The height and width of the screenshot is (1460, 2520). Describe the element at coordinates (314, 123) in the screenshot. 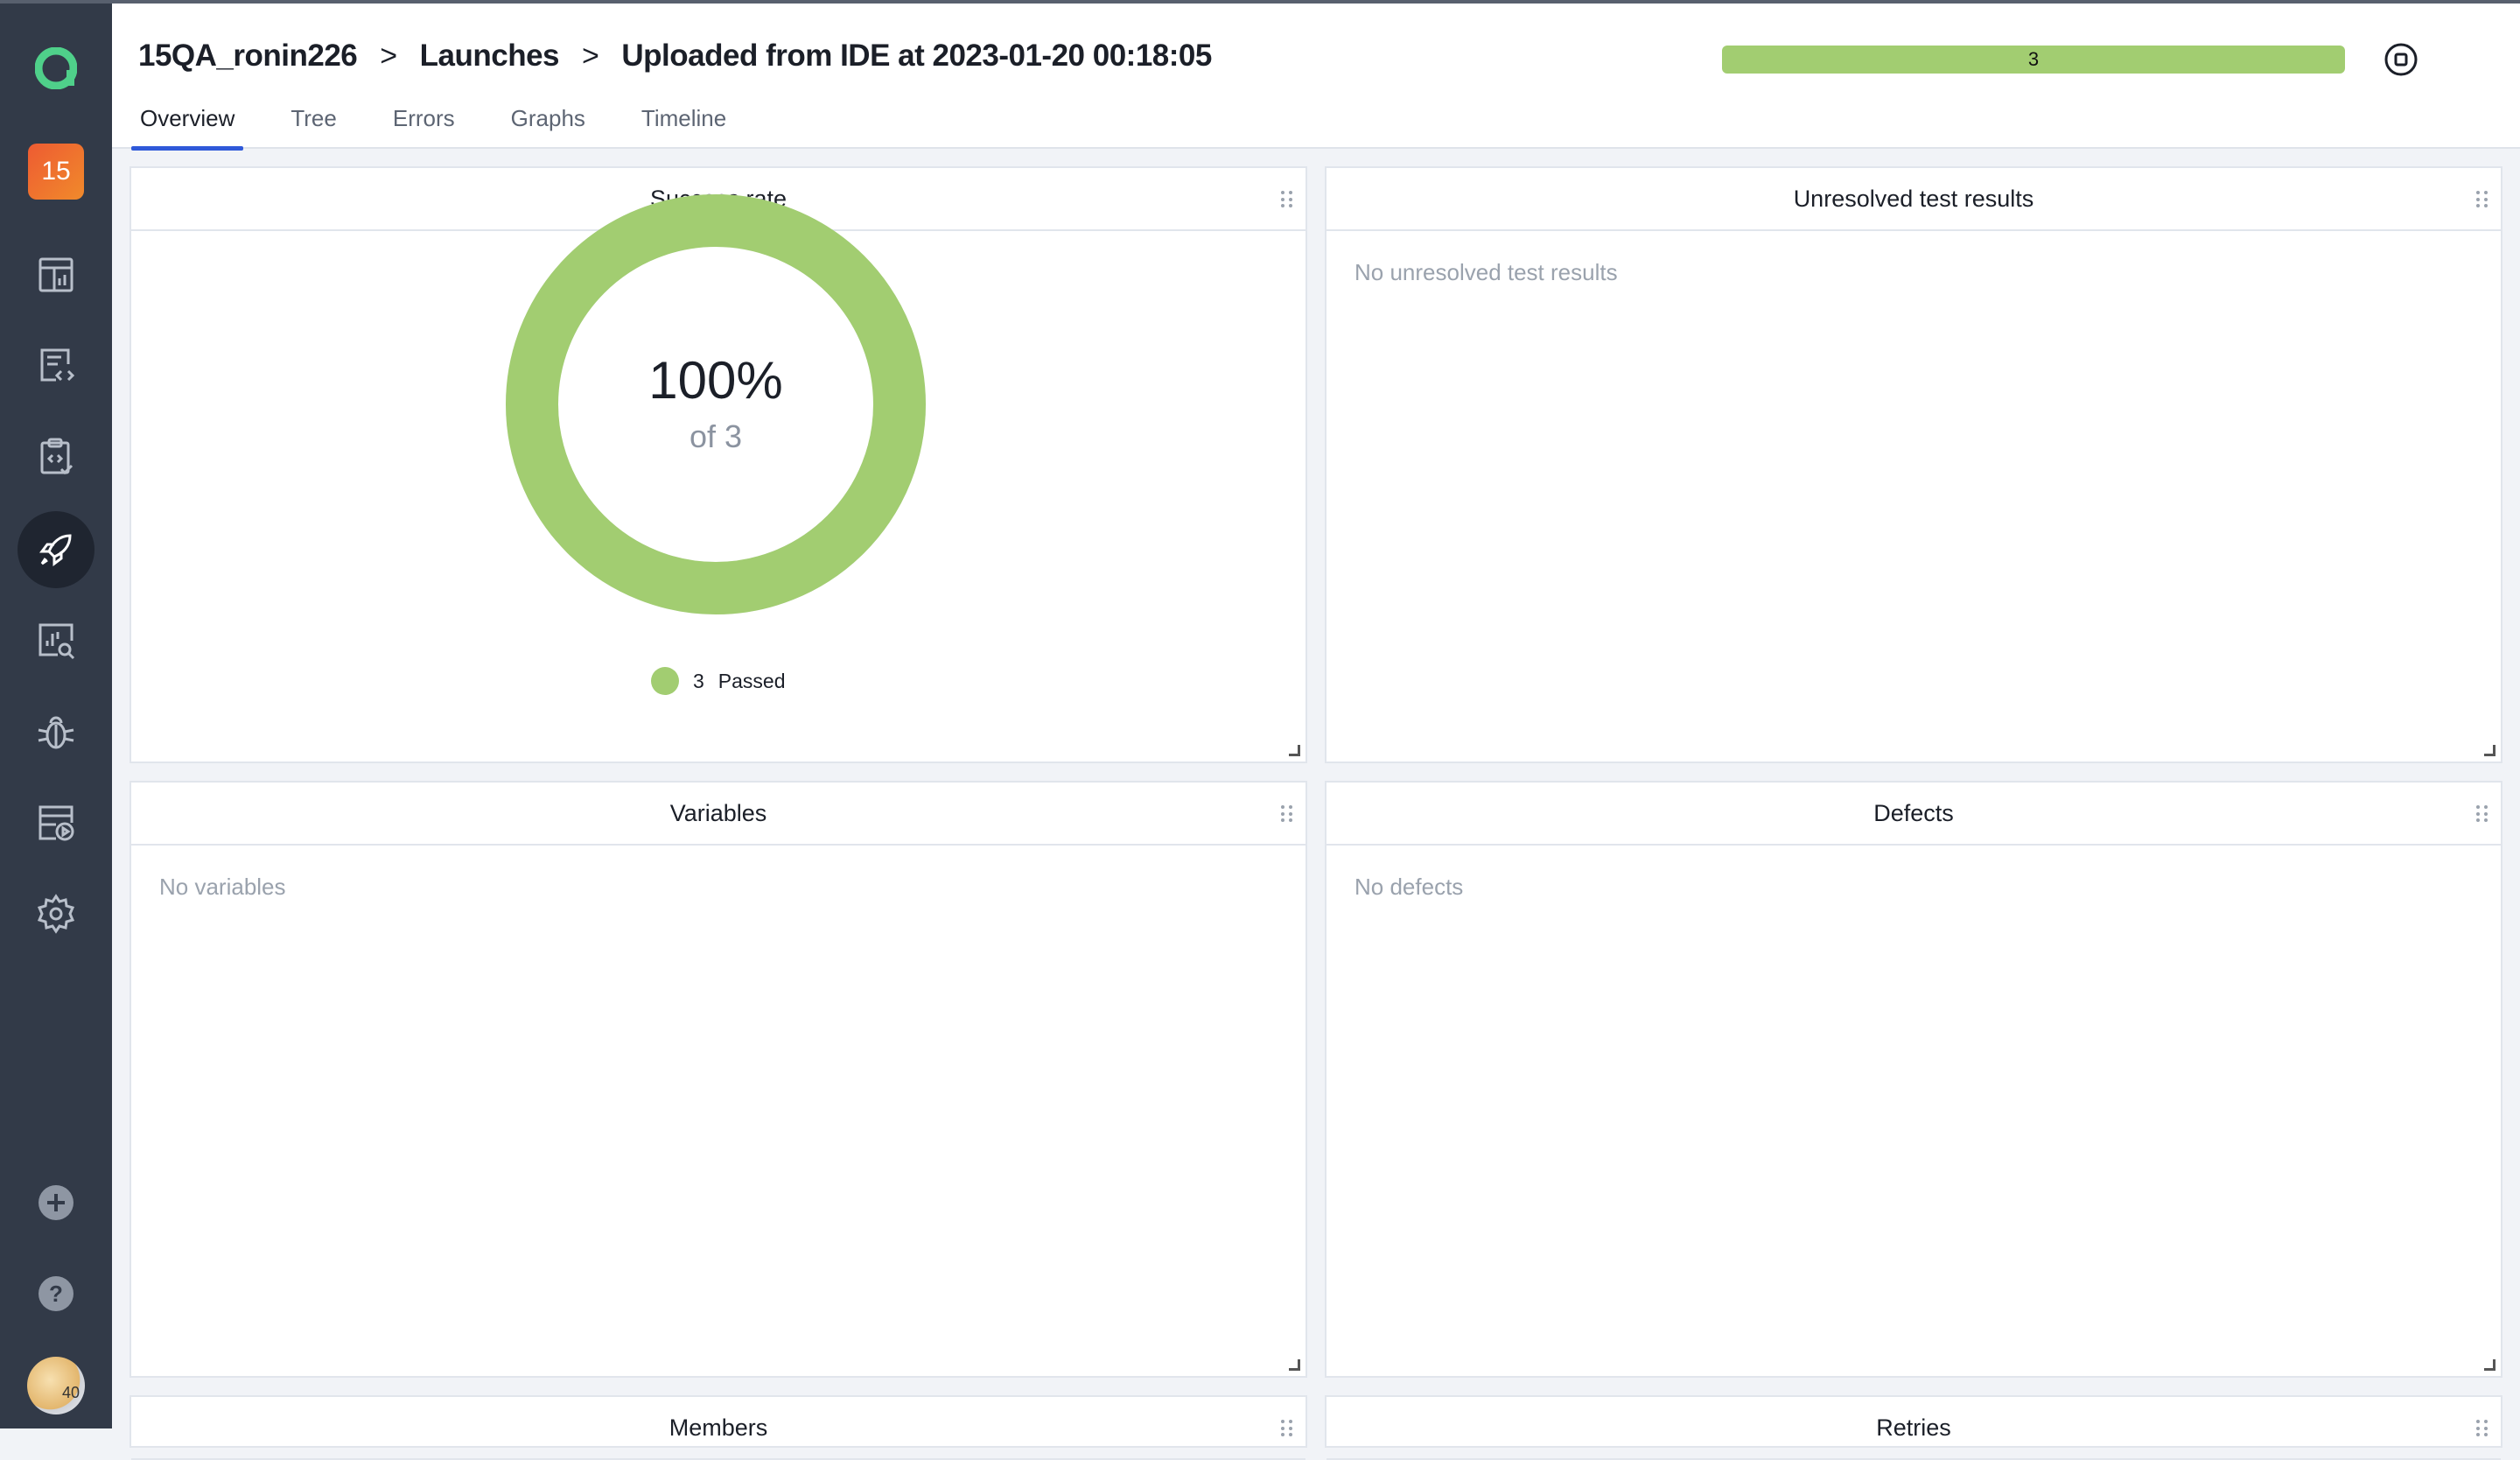

I see `tab-tree: Tree` at that location.